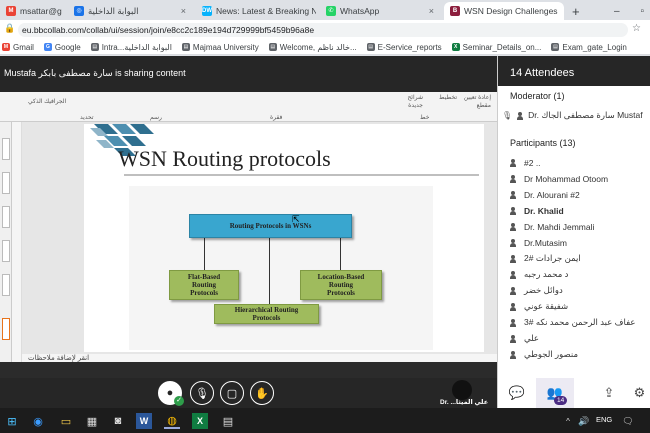 The width and height of the screenshot is (650, 433). What do you see at coordinates (575, 11) in the screenshot?
I see `new-tab-button: +` at bounding box center [575, 11].